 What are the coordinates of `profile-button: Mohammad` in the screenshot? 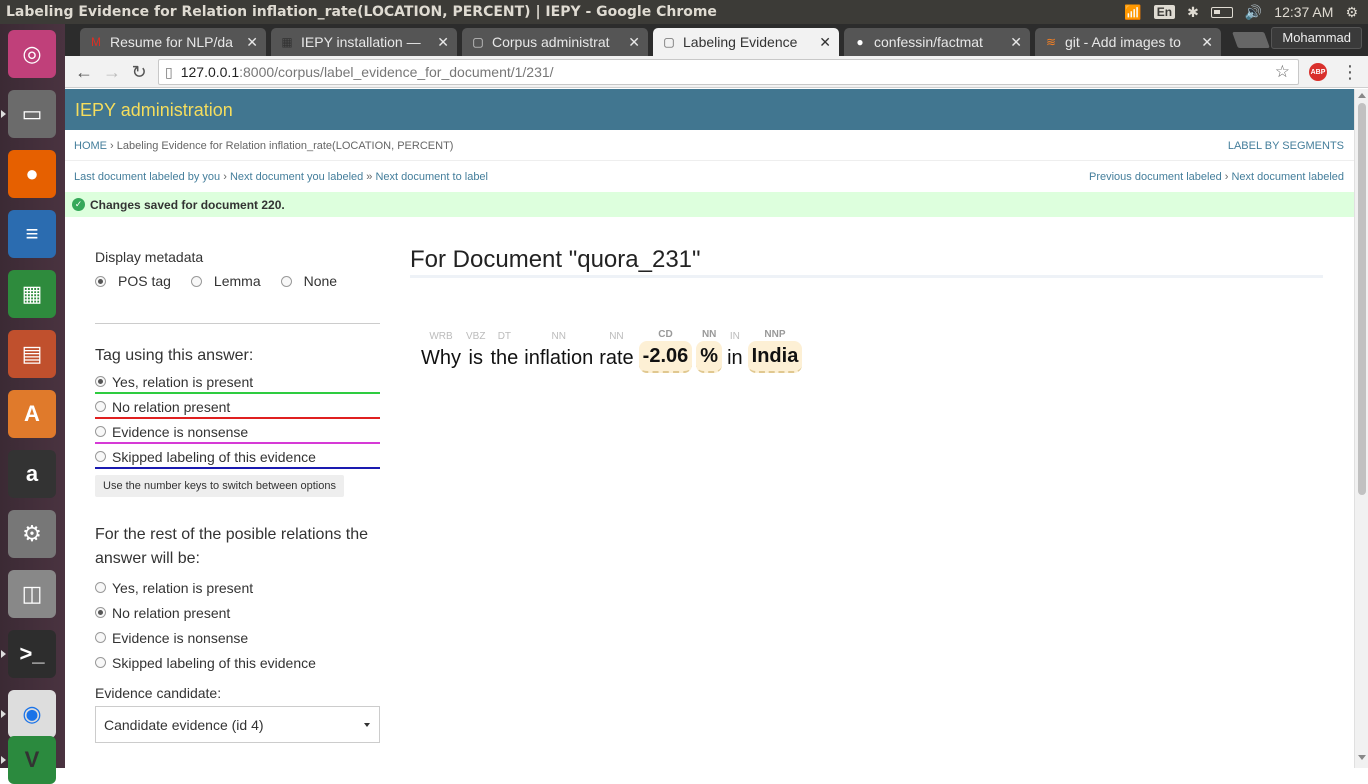 It's located at (1316, 38).